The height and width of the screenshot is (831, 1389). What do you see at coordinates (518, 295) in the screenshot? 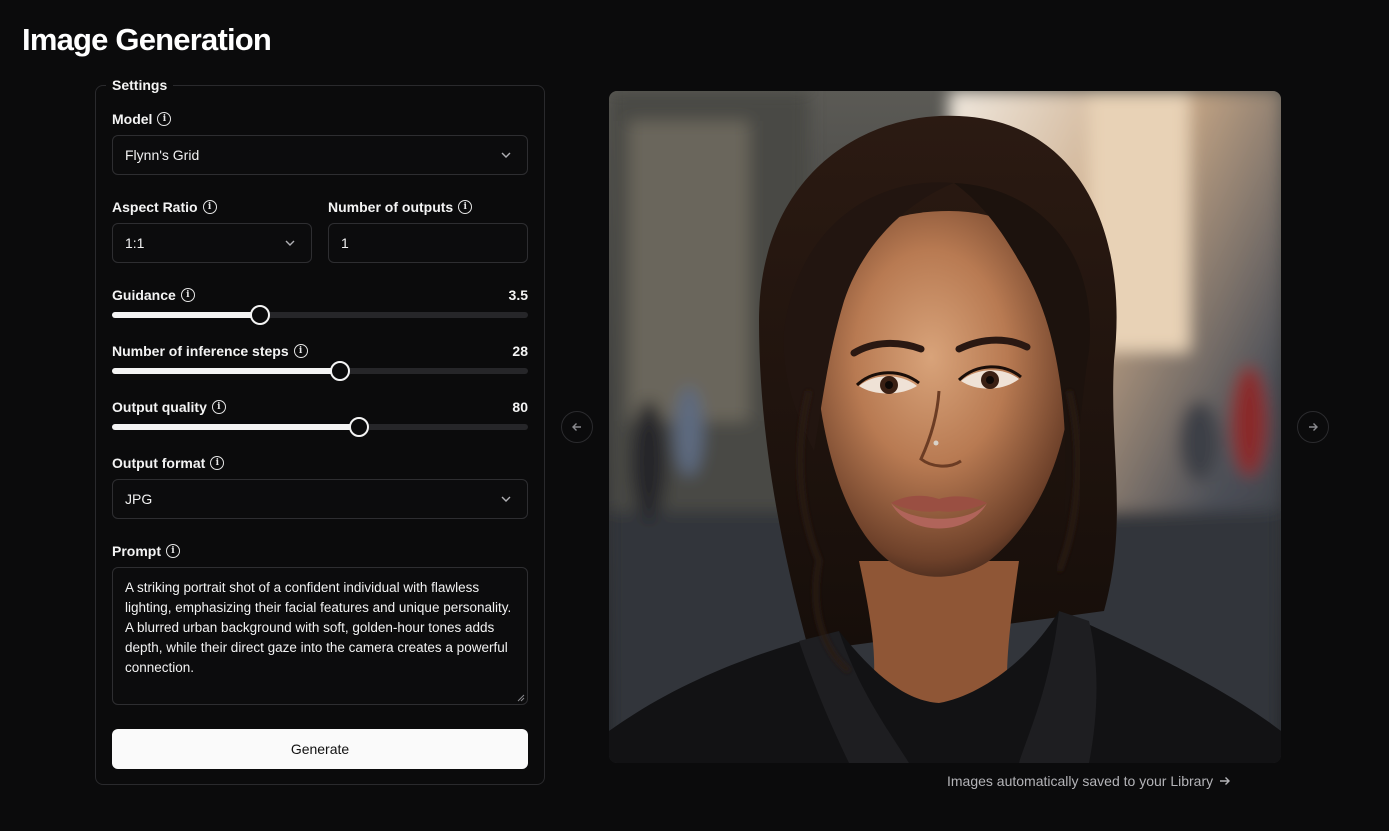
I see `guidance-value: 3.5` at bounding box center [518, 295].